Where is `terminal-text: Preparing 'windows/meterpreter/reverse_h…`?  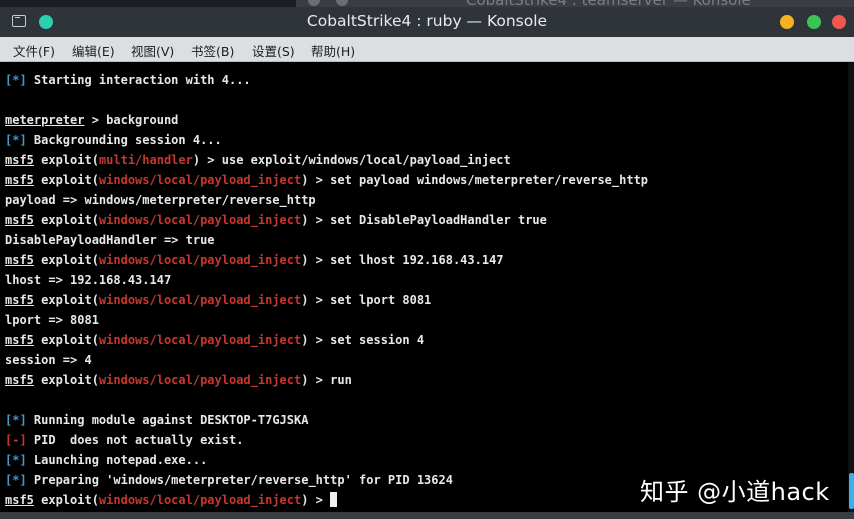 terminal-text: Preparing 'windows/meterpreter/reverse_h… is located at coordinates (239, 480).